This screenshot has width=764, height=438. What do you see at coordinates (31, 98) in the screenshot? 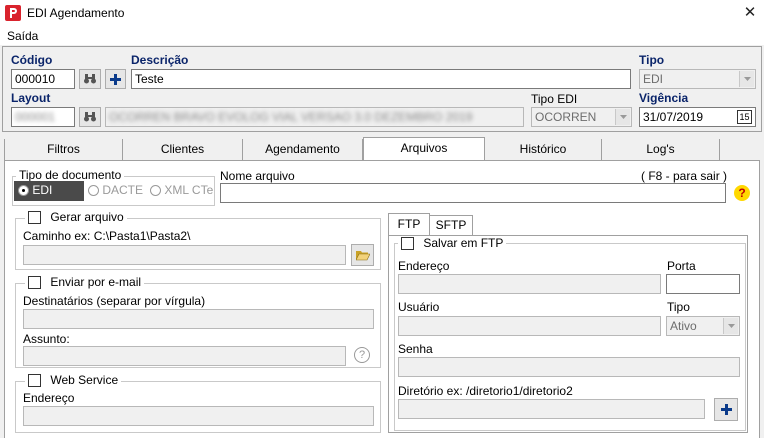
I see `layout-label: Layout` at bounding box center [31, 98].